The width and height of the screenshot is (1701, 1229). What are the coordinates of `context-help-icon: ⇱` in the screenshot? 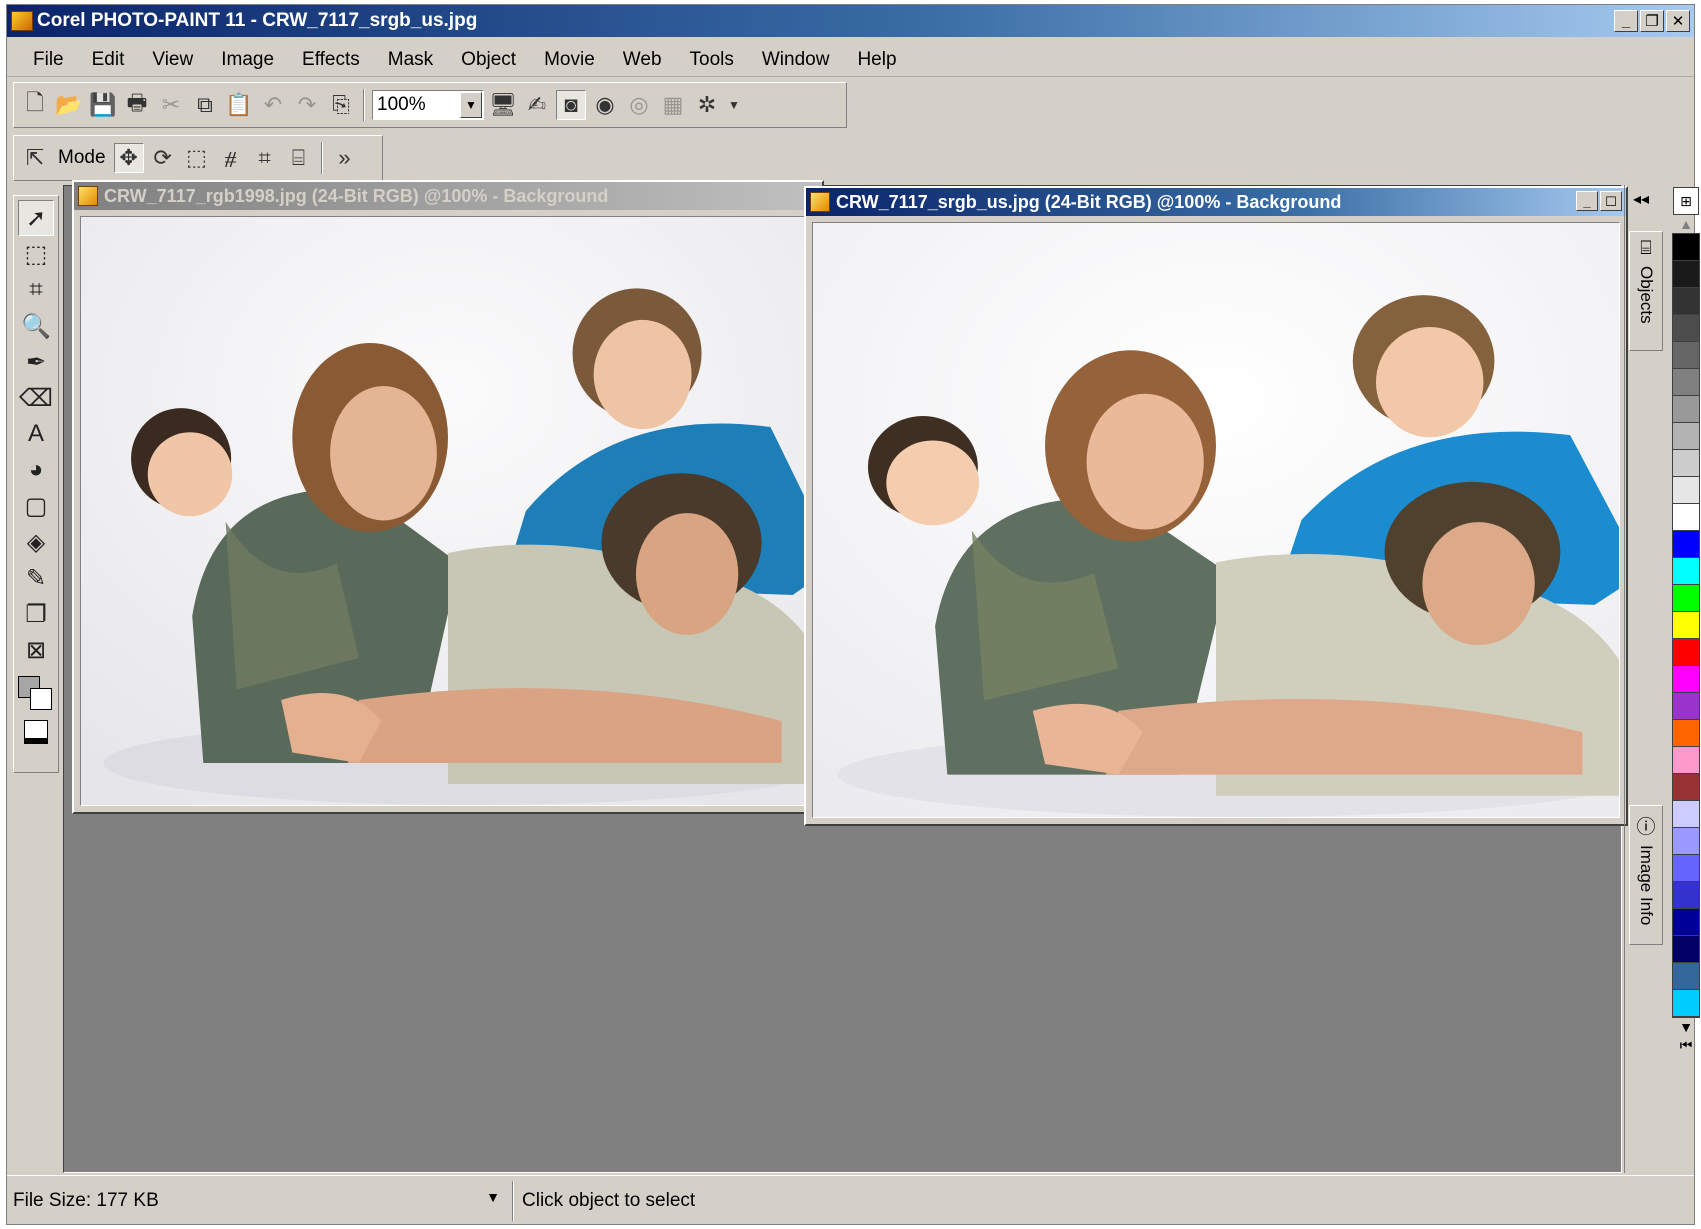 It's located at (35, 158).